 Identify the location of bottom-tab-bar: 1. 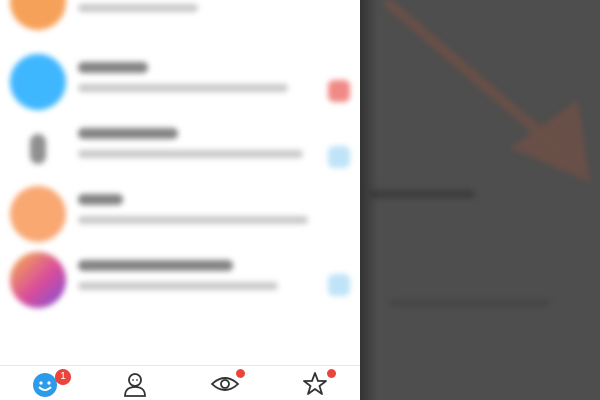
(180, 382).